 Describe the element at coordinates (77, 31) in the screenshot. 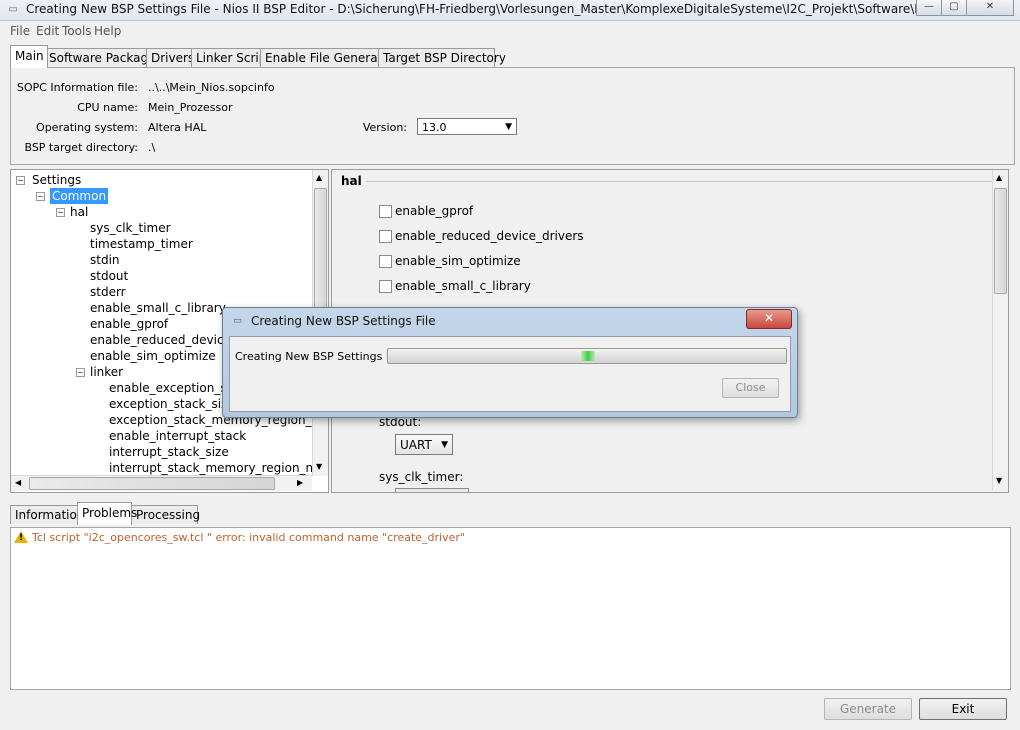

I see `menu-tools: Tools` at that location.